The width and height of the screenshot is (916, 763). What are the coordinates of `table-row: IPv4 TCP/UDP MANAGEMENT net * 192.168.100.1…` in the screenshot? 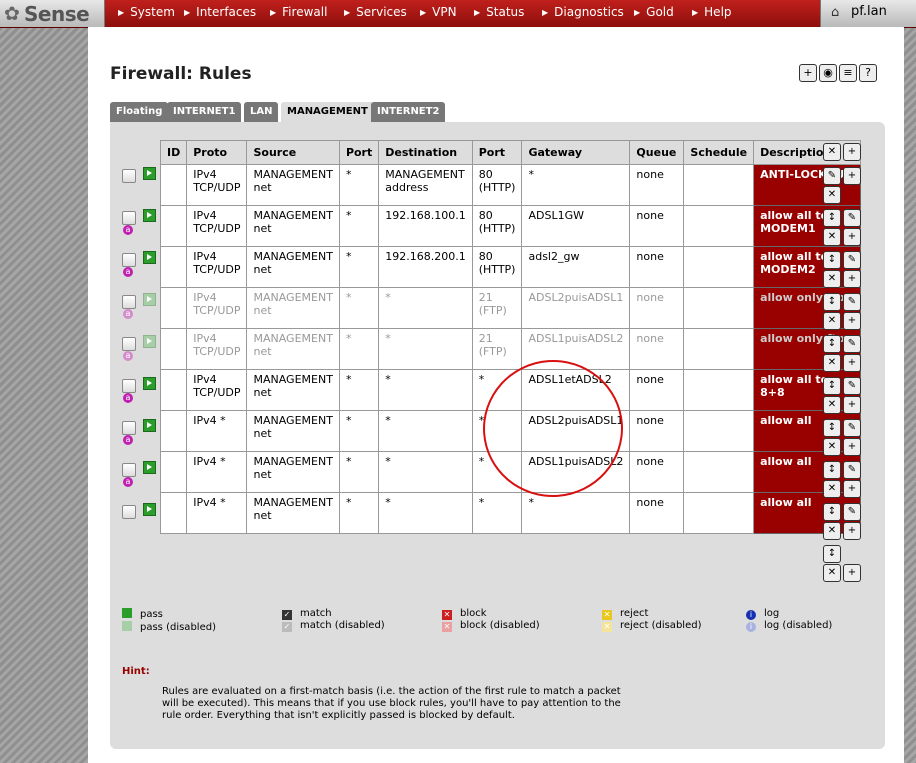 It's located at (510, 226).